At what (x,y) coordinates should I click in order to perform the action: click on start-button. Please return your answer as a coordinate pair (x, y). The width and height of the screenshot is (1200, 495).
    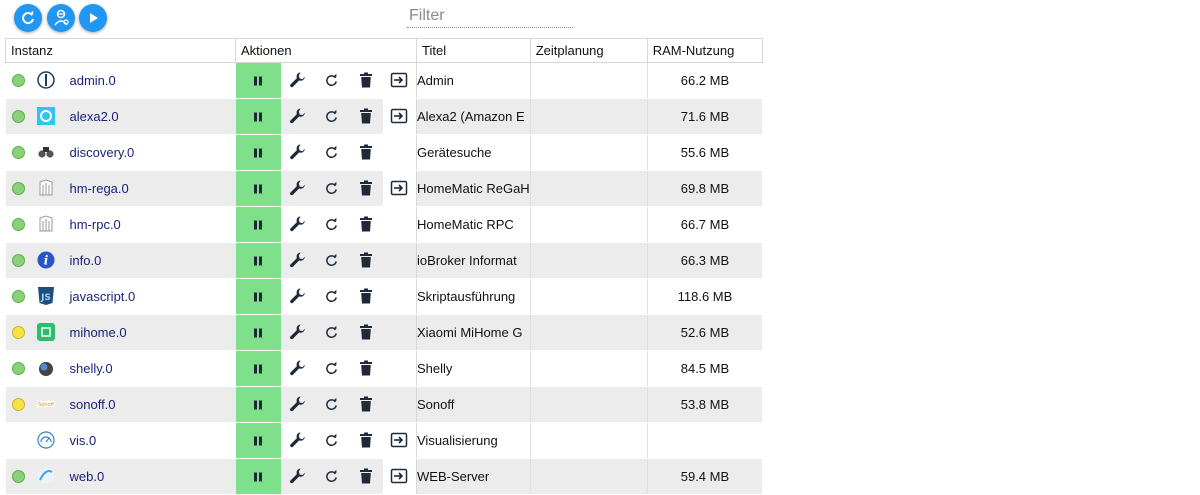
    Looking at the image, I should click on (93, 18).